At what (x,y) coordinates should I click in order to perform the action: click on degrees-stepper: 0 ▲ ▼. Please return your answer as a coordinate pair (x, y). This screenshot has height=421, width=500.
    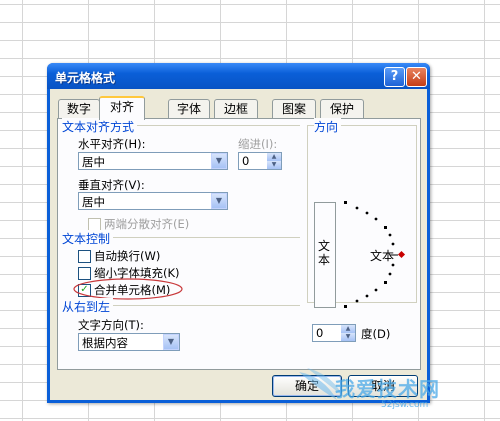
    Looking at the image, I should click on (334, 333).